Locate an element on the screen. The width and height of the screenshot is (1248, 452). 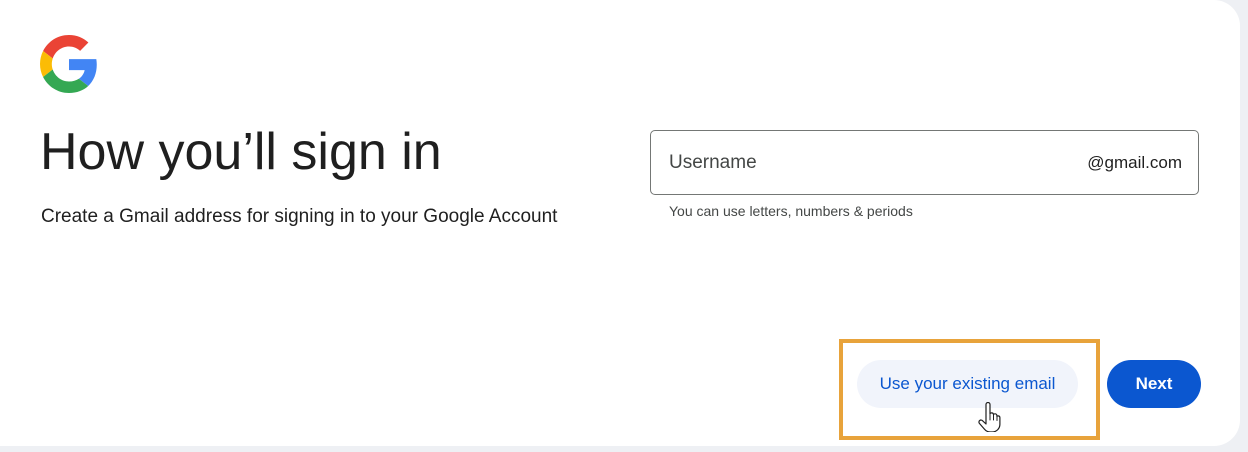
username-helper-text: You can use letters, numbers & periods is located at coordinates (791, 211).